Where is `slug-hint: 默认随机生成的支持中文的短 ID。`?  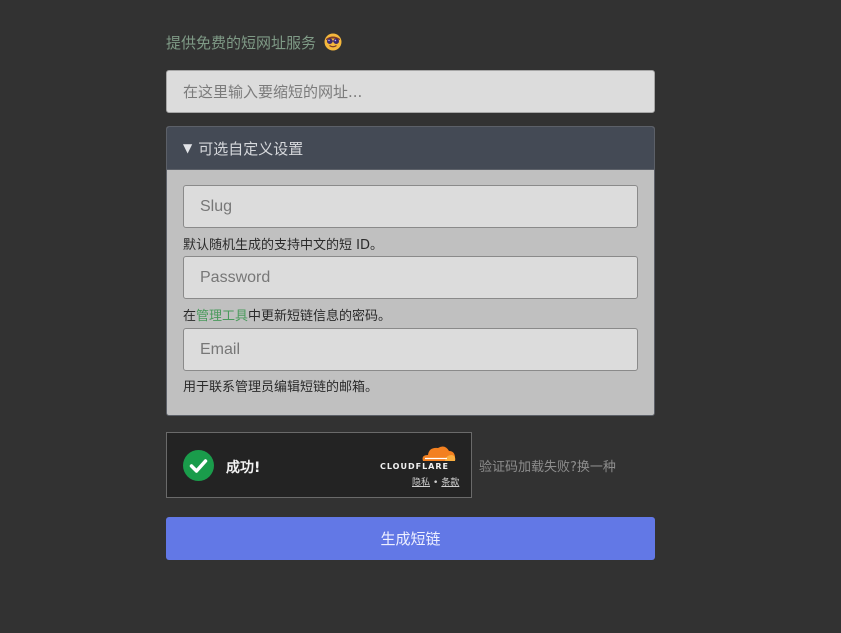
slug-hint: 默认随机生成的支持中文的短 ID。 is located at coordinates (283, 245).